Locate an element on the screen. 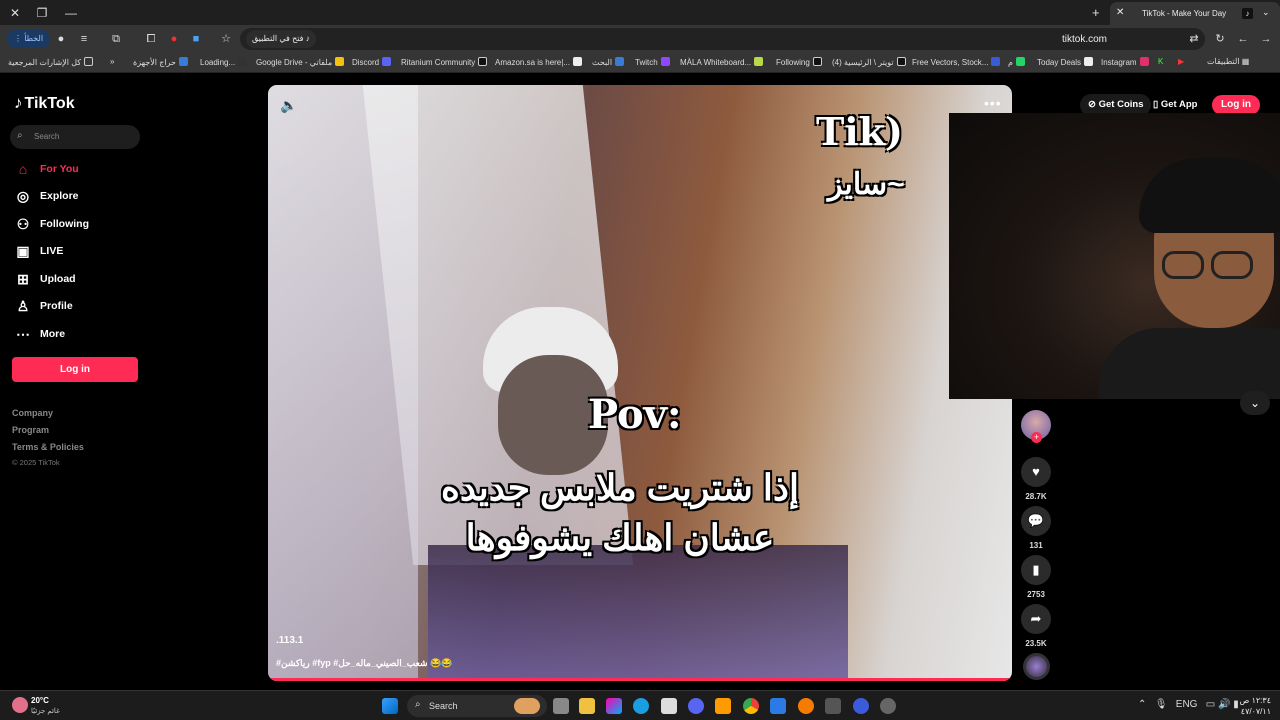 Image resolution: width=1280 pixels, height=720 pixels. bookmark-all-bookmarks: كل الإشارات المرجعية is located at coordinates (51, 62).